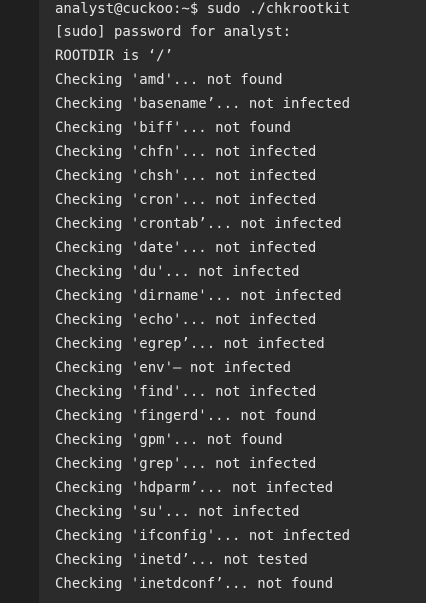 Image resolution: width=426 pixels, height=603 pixels. I want to click on terminal-output-line: Checking 'date'... not infected, so click(186, 248).